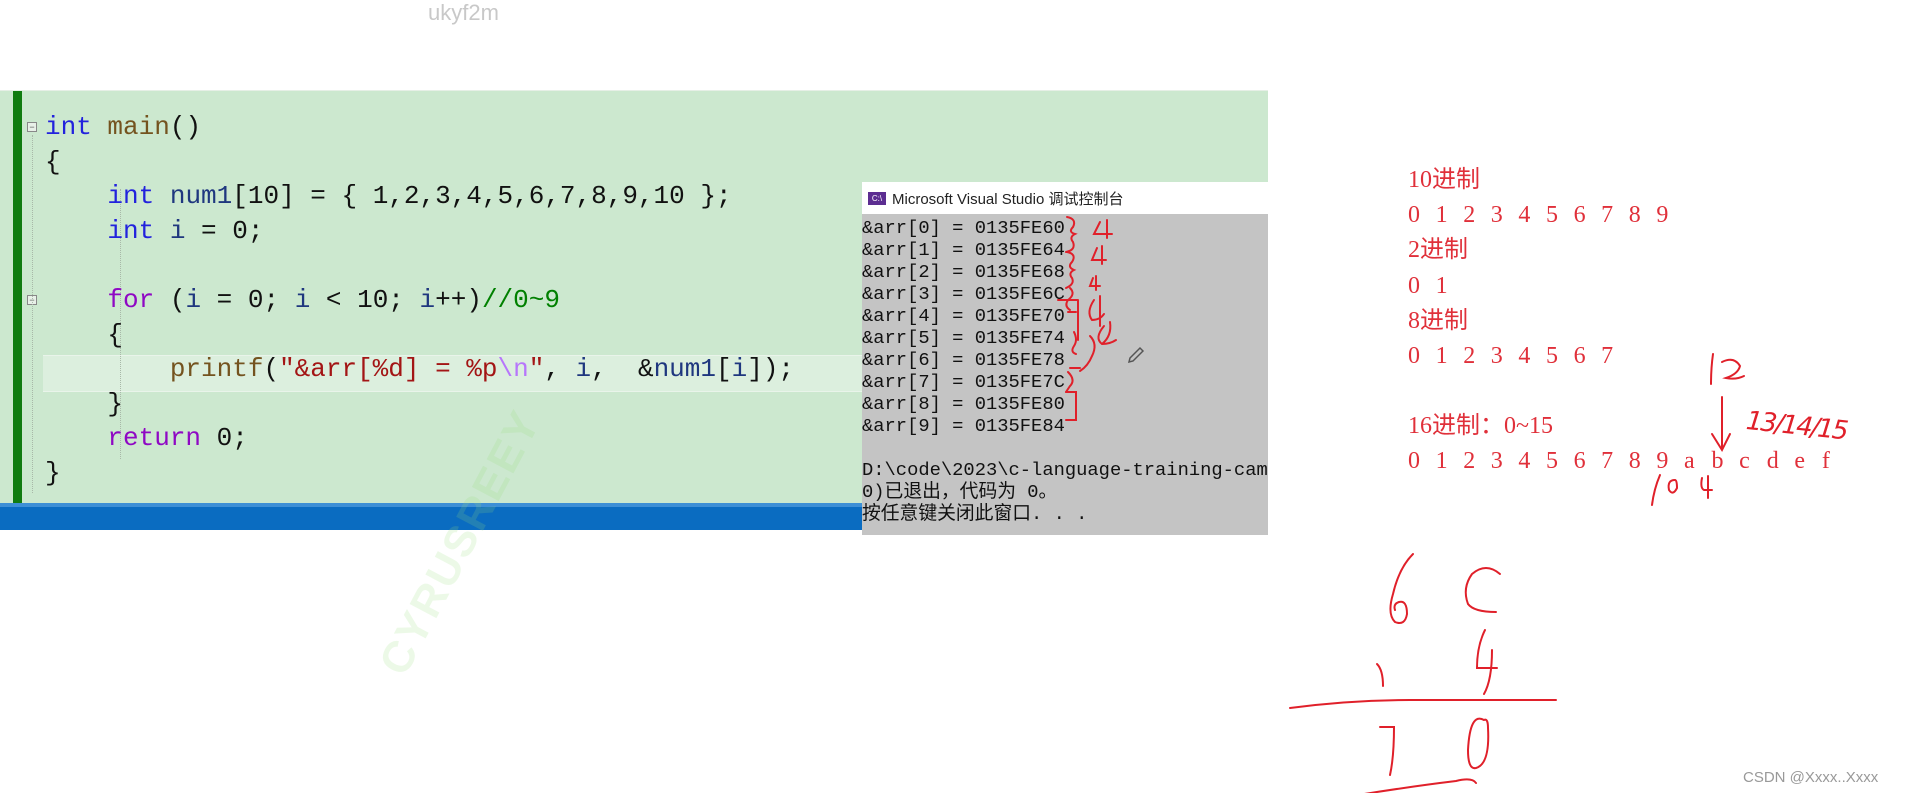 The height and width of the screenshot is (793, 1923). Describe the element at coordinates (1496, 215) in the screenshot. I see `digit: 3` at that location.